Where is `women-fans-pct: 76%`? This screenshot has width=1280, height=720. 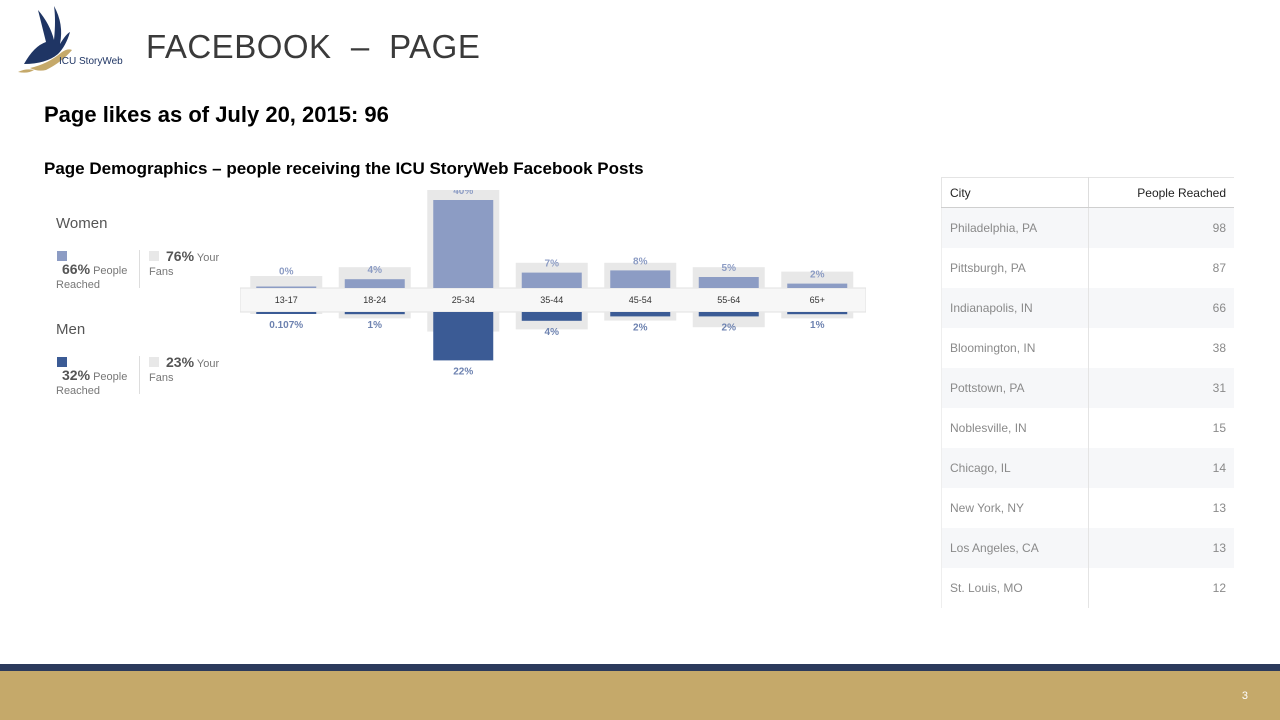 women-fans-pct: 76% is located at coordinates (180, 256).